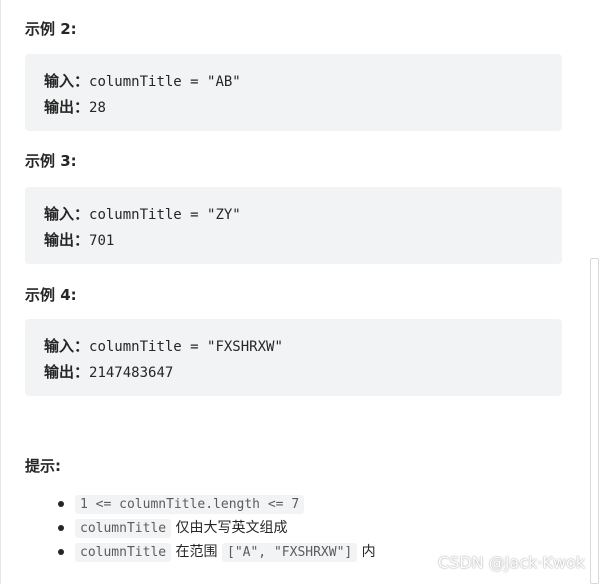  I want to click on list-item: columnTitle 在范围 ["A", "FXSHRXW"] 内, so click(200, 552).